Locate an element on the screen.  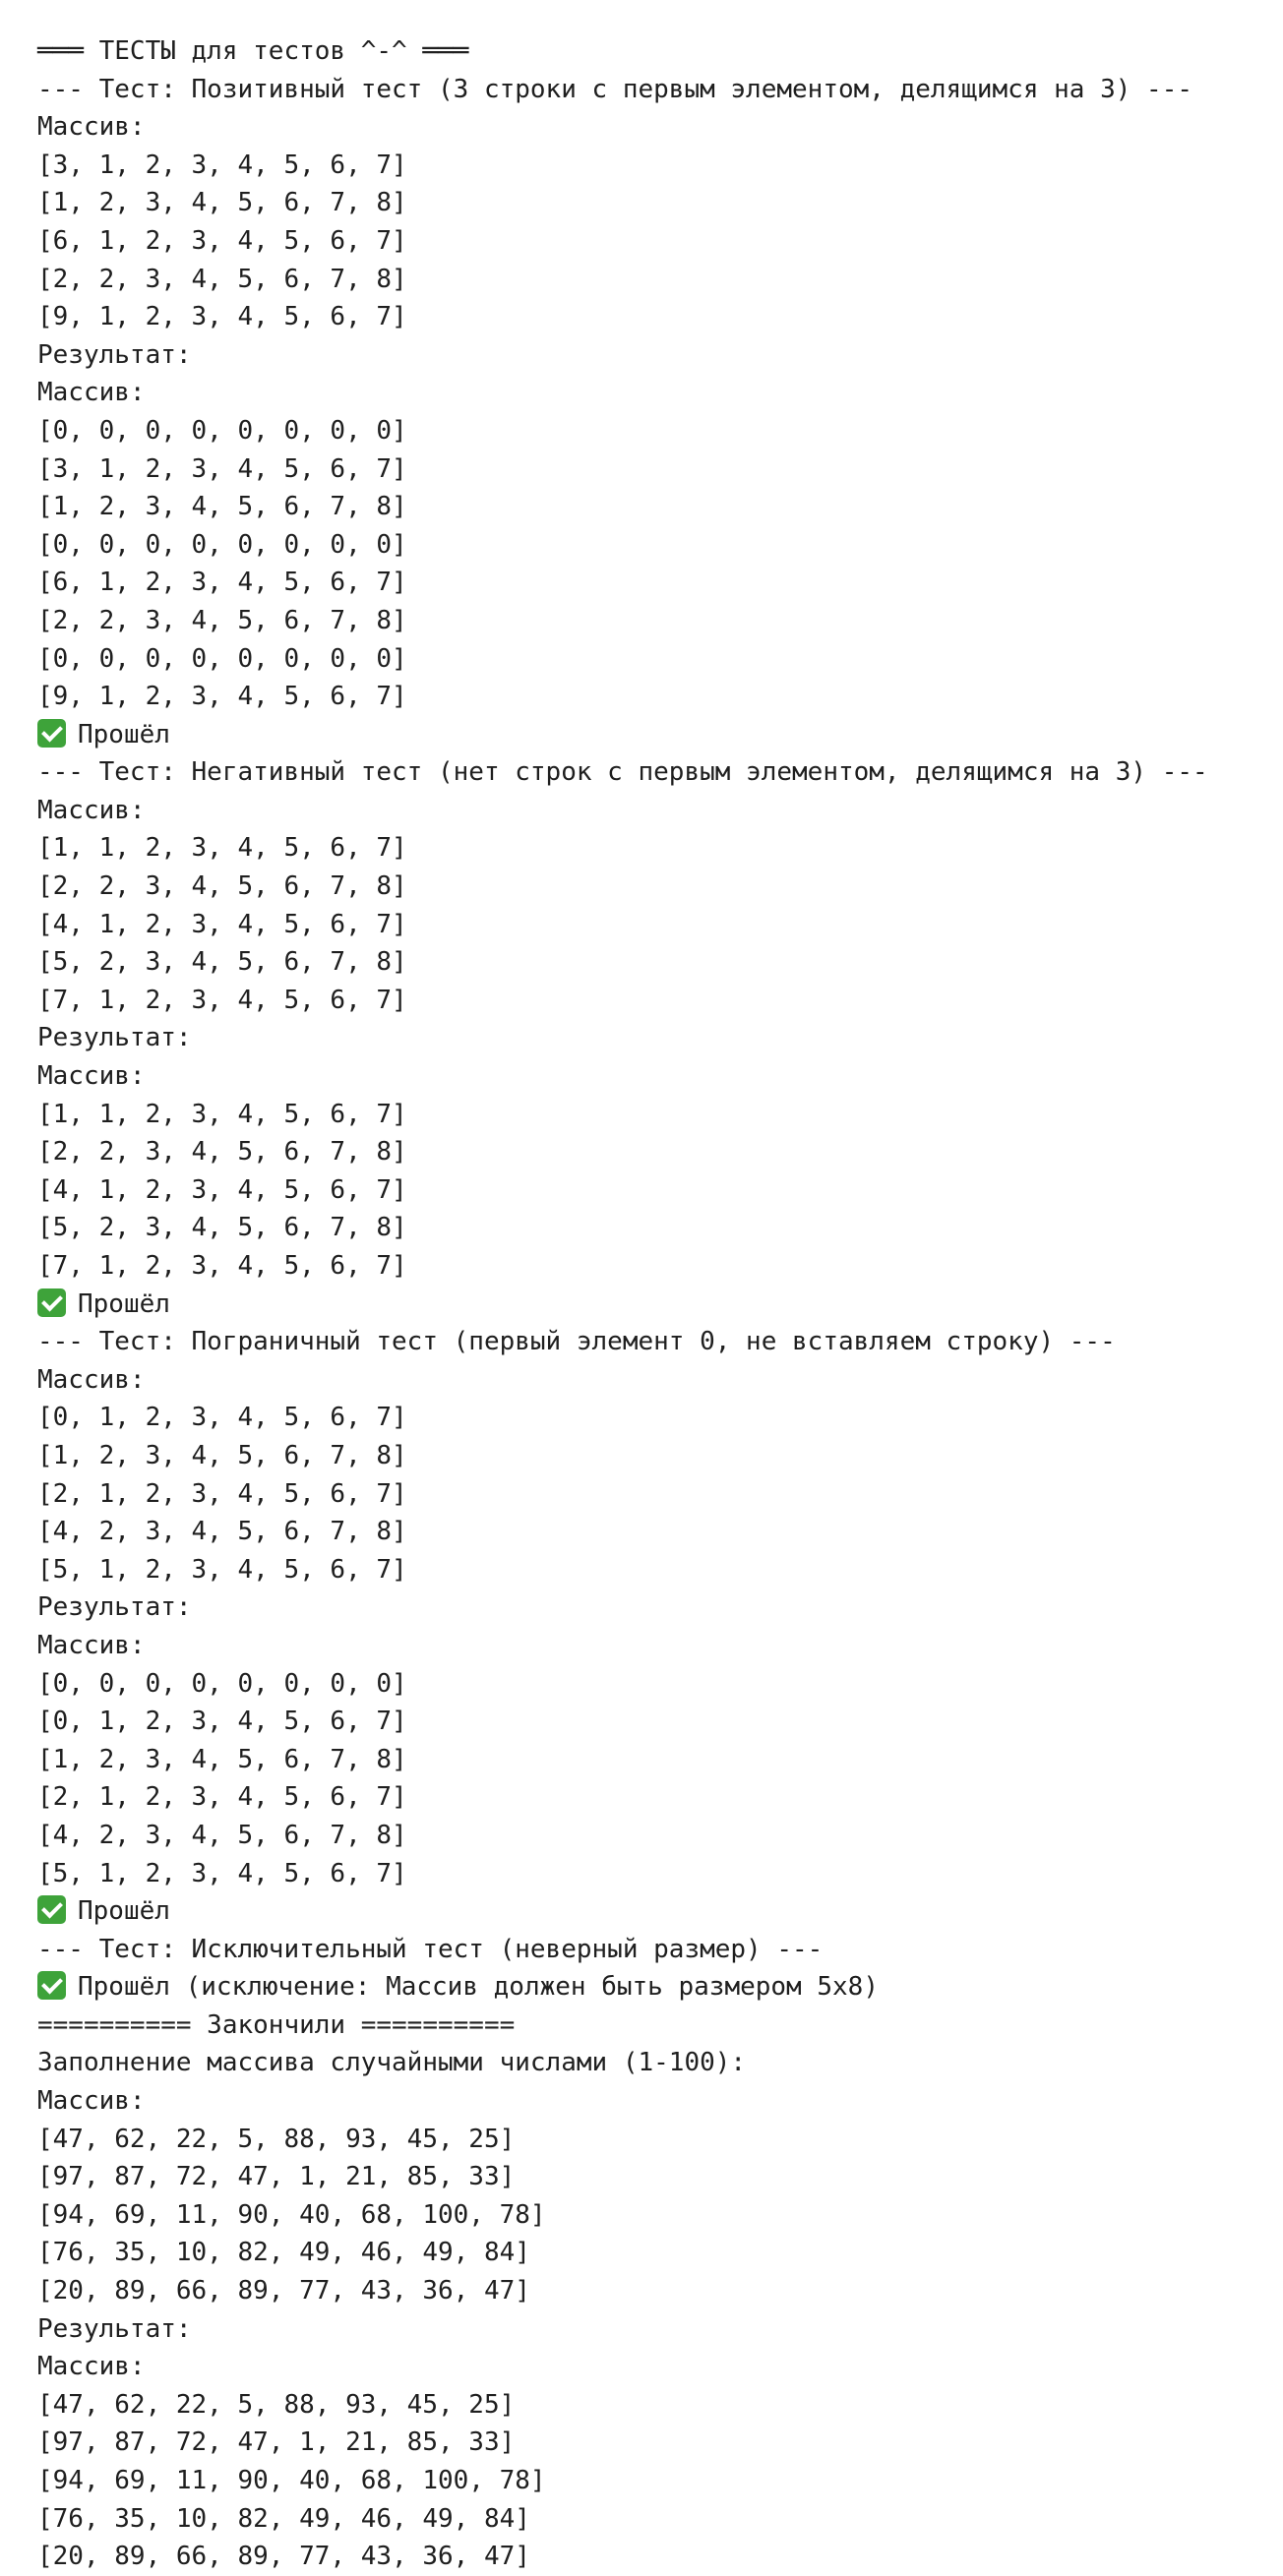
section-header: ========== Закончили ========== is located at coordinates (650, 2026).